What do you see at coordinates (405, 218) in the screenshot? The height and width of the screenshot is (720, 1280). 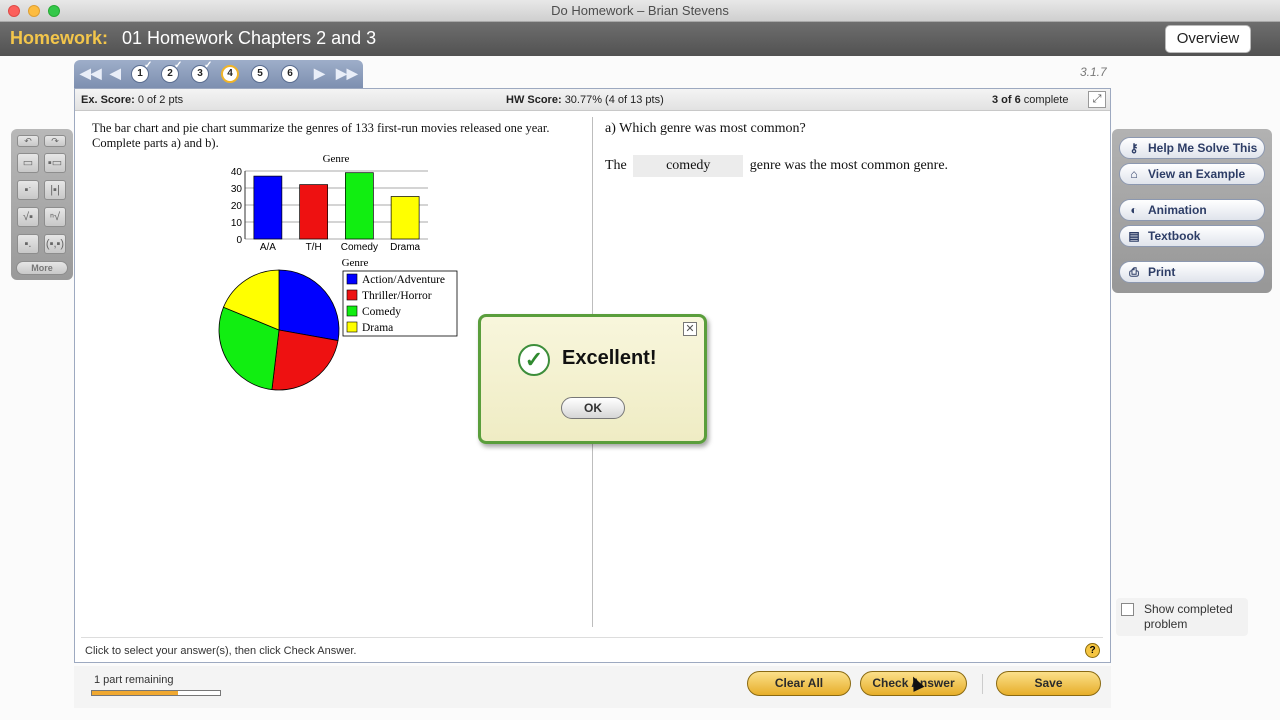 I see `bar-drama` at bounding box center [405, 218].